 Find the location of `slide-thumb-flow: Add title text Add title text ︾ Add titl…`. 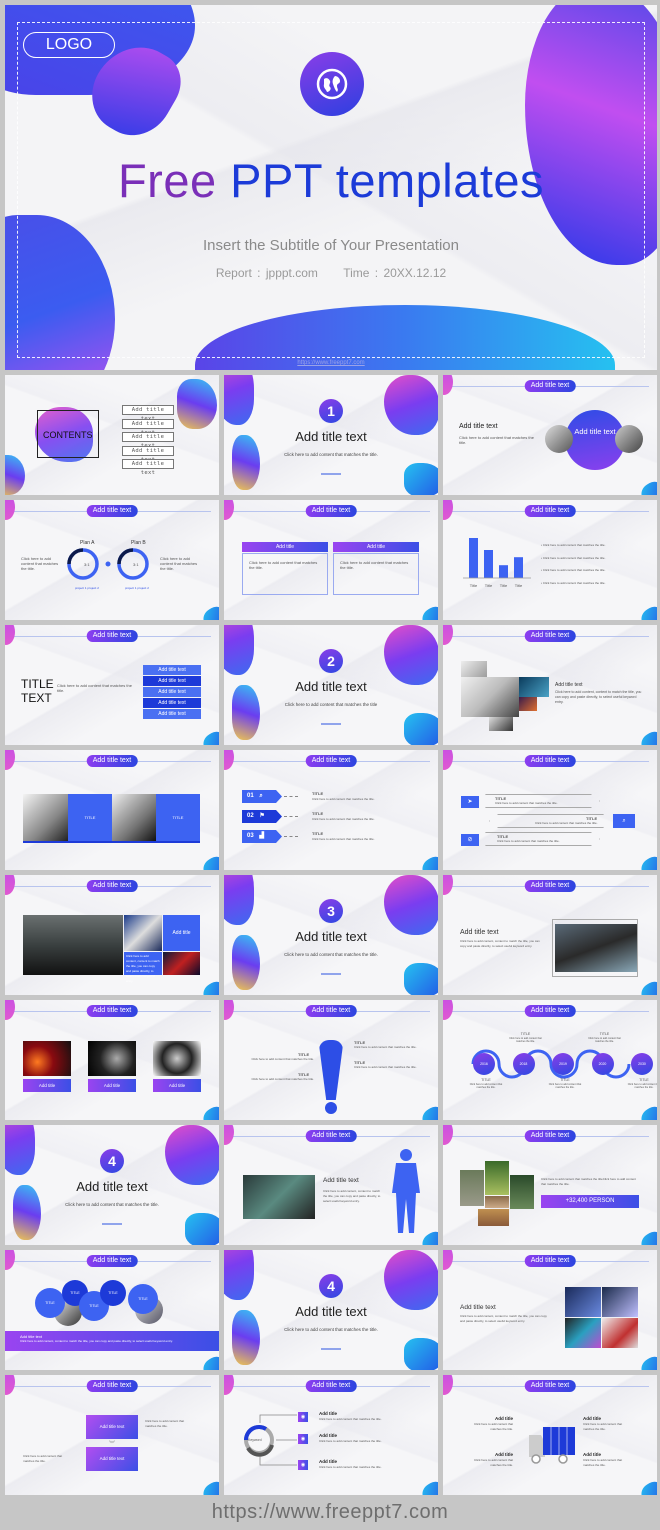

slide-thumb-flow: Add title text Add title text ︾ Add titl… is located at coordinates (112, 1435).